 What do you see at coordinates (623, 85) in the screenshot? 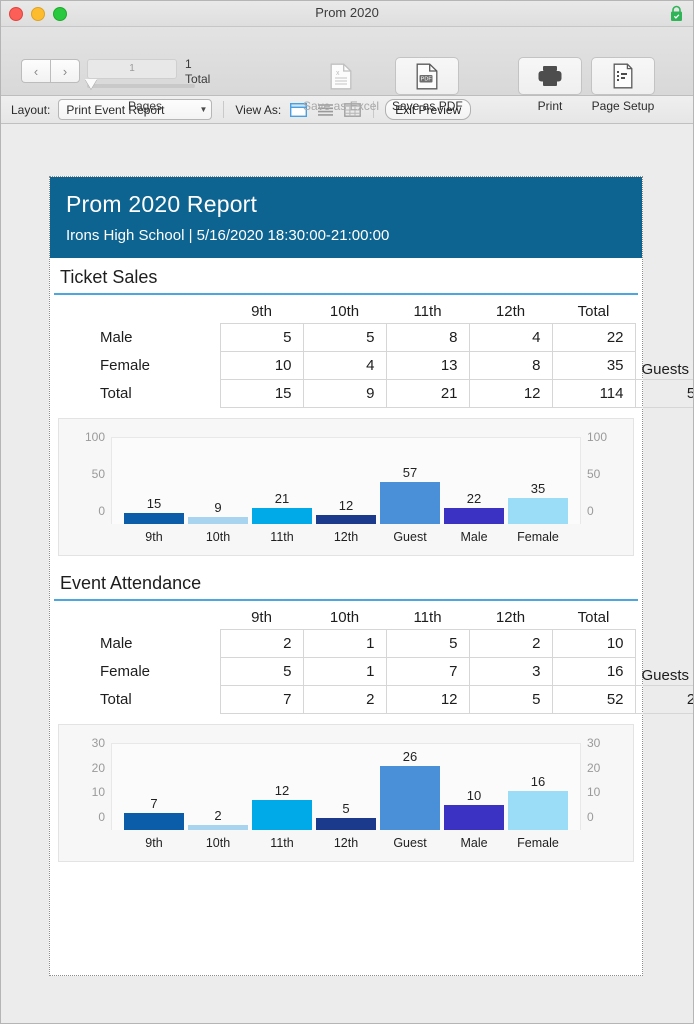
I see `page-setup-button: Page Setup` at bounding box center [623, 85].